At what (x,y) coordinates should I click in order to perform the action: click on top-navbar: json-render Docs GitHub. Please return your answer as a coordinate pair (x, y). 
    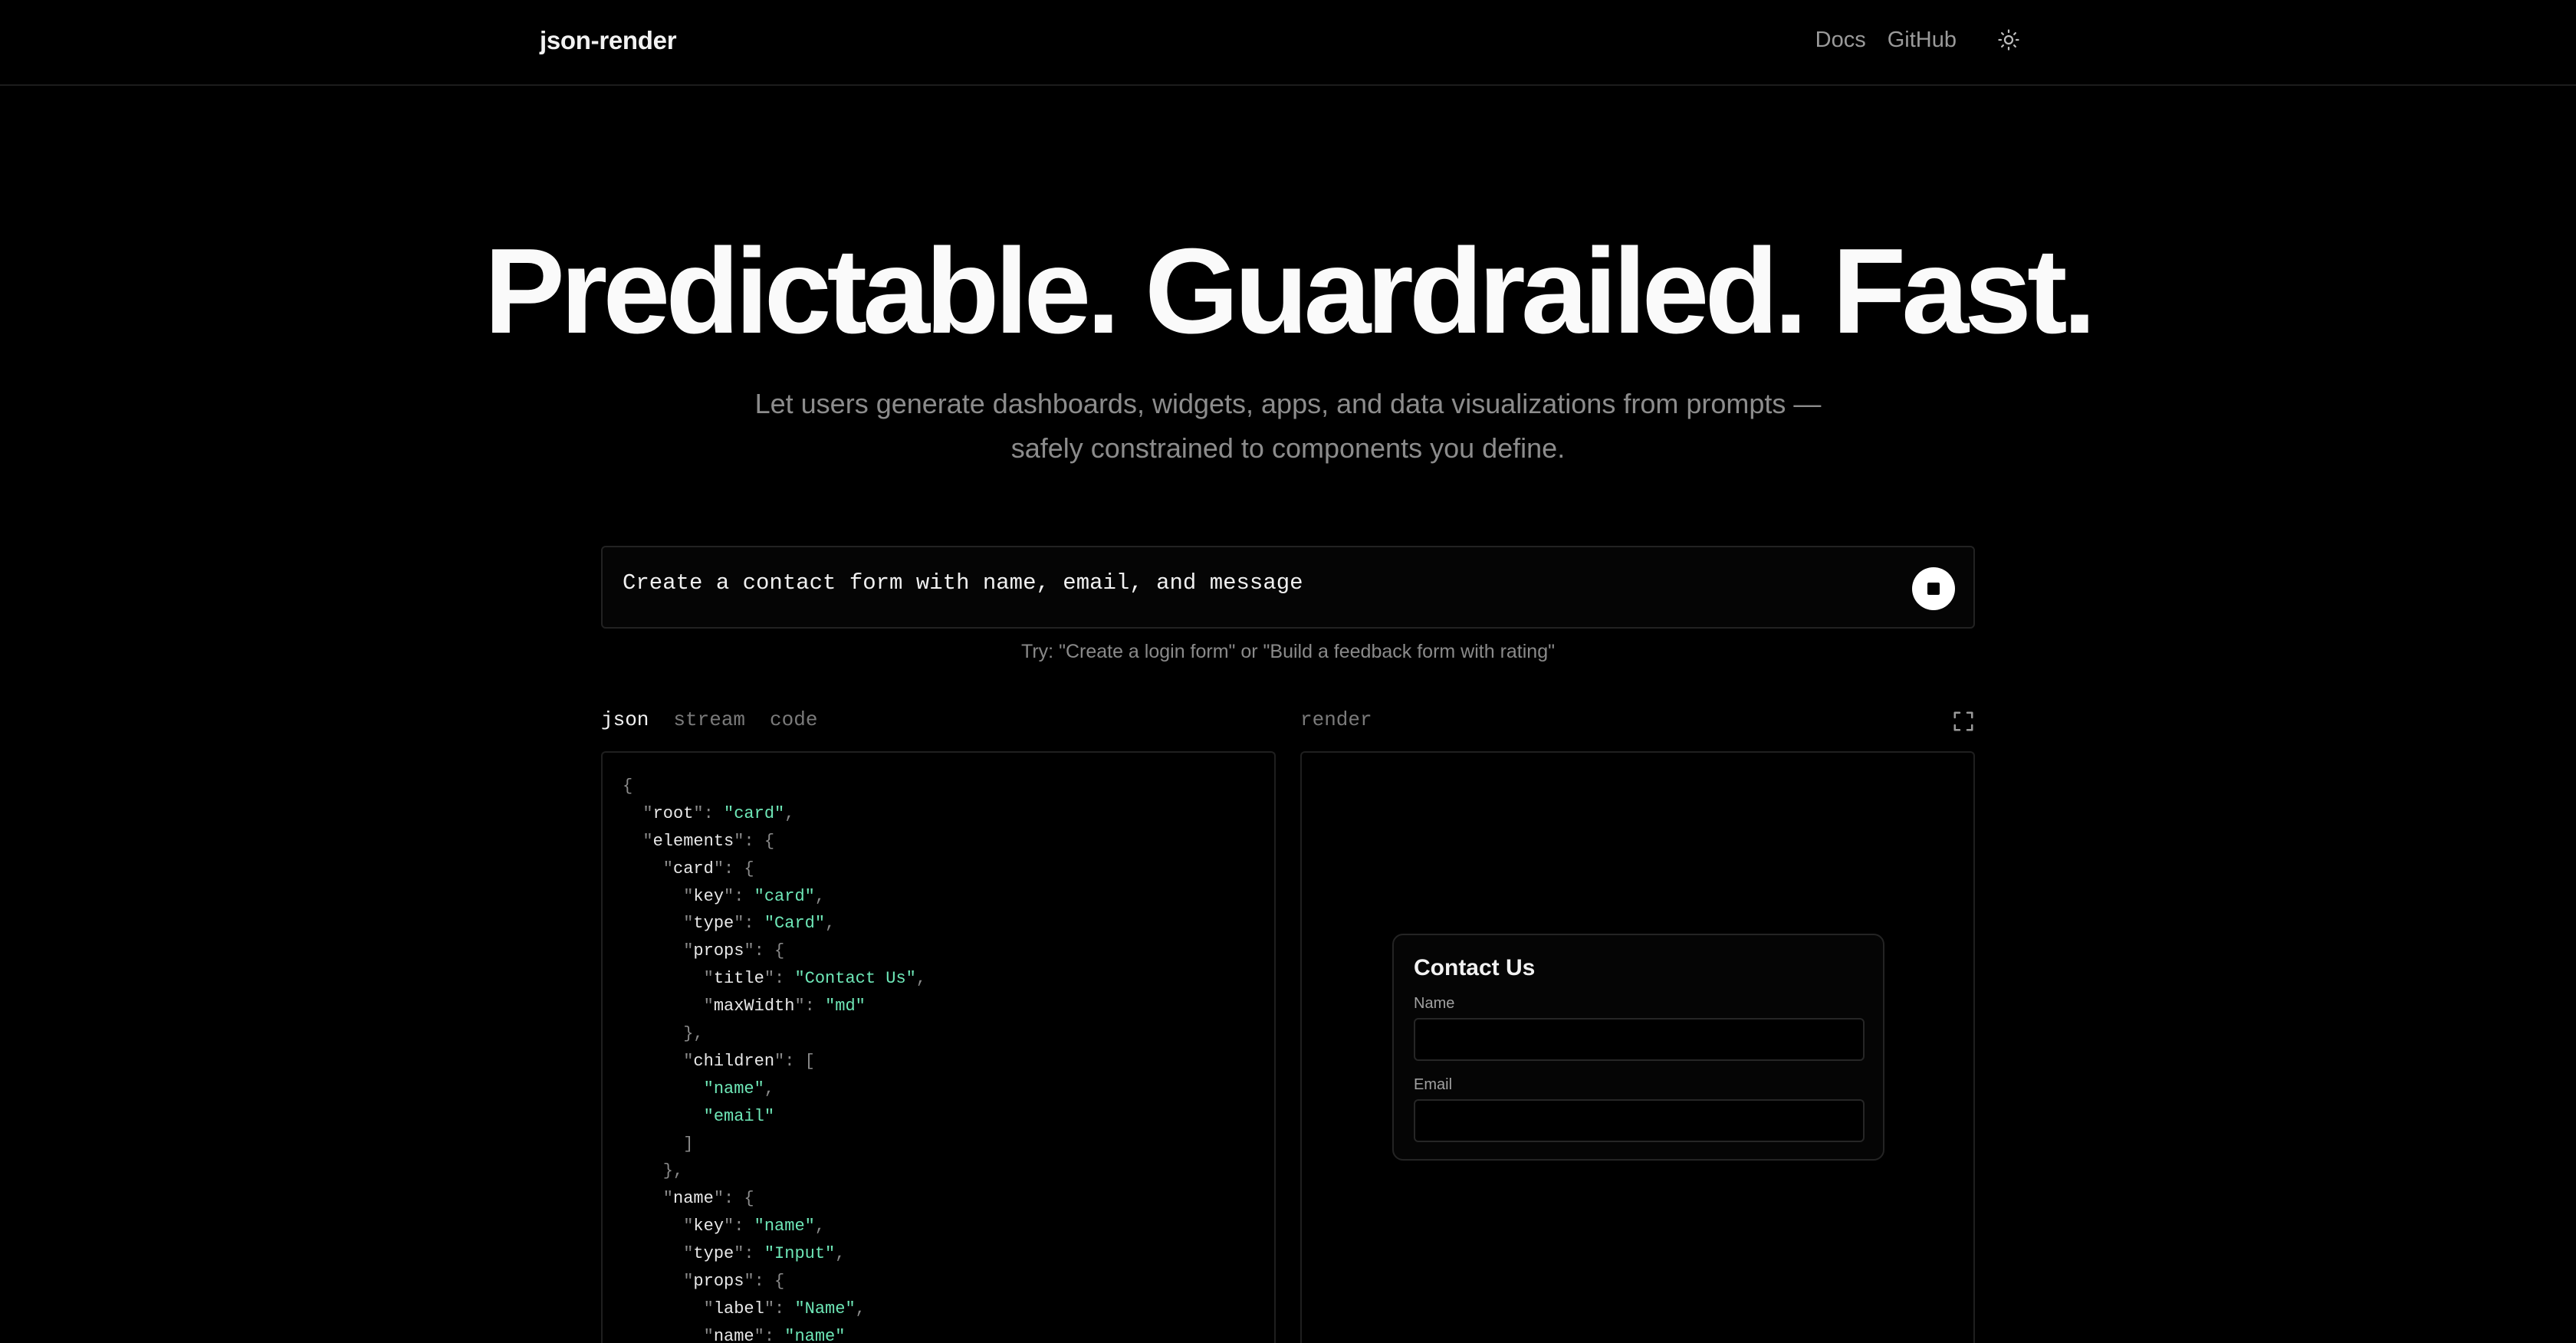
    Looking at the image, I should click on (1288, 43).